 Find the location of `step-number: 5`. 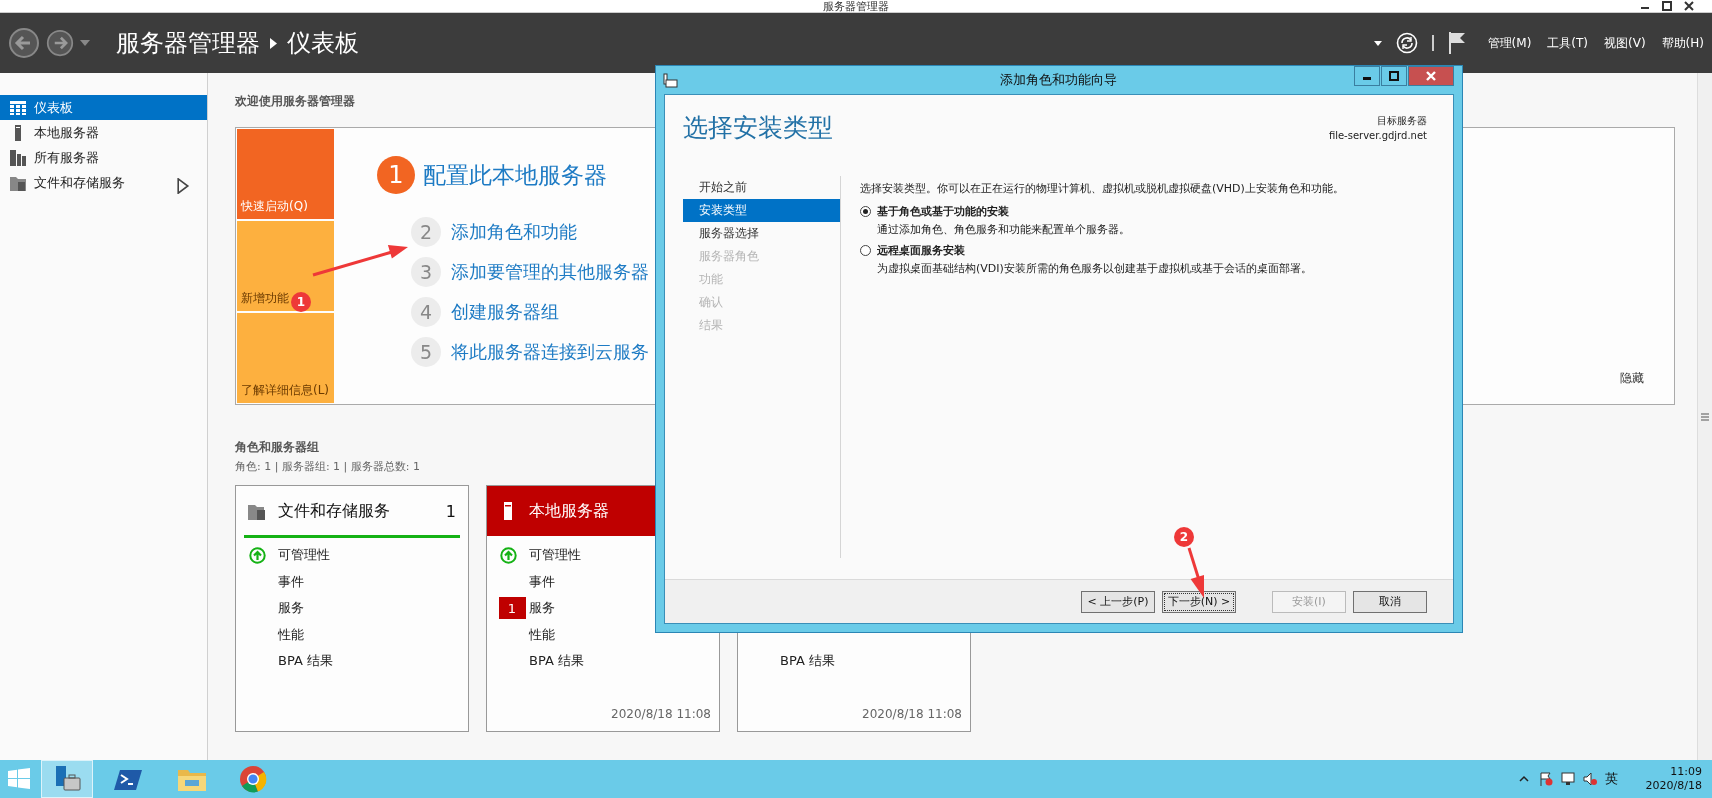

step-number: 5 is located at coordinates (426, 352).